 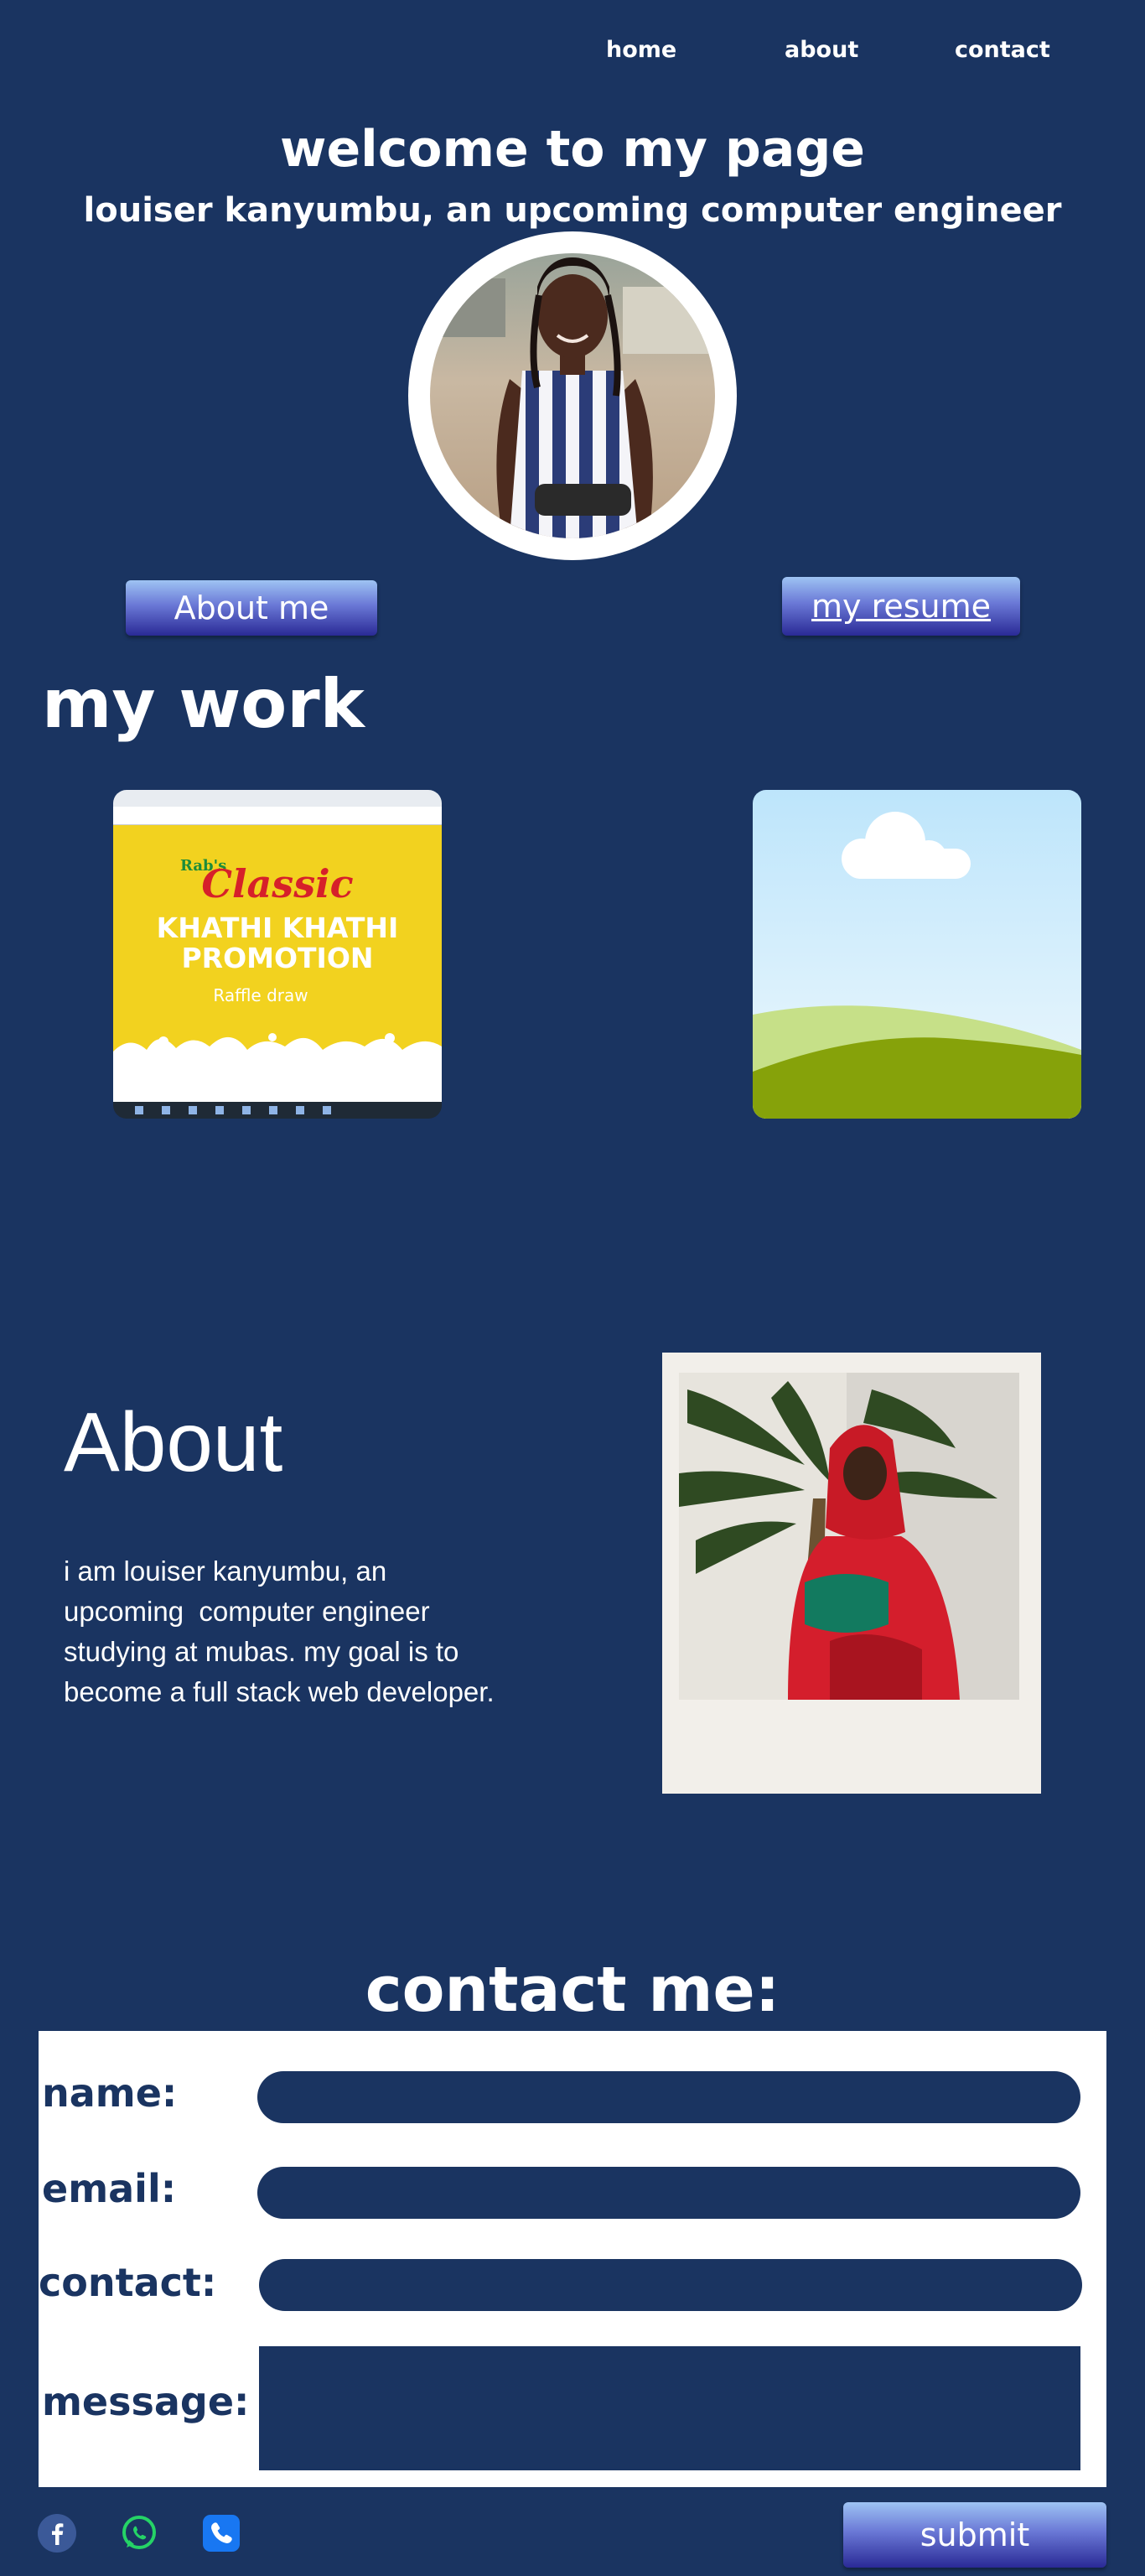 What do you see at coordinates (110, 2093) in the screenshot?
I see `name-label: name:` at bounding box center [110, 2093].